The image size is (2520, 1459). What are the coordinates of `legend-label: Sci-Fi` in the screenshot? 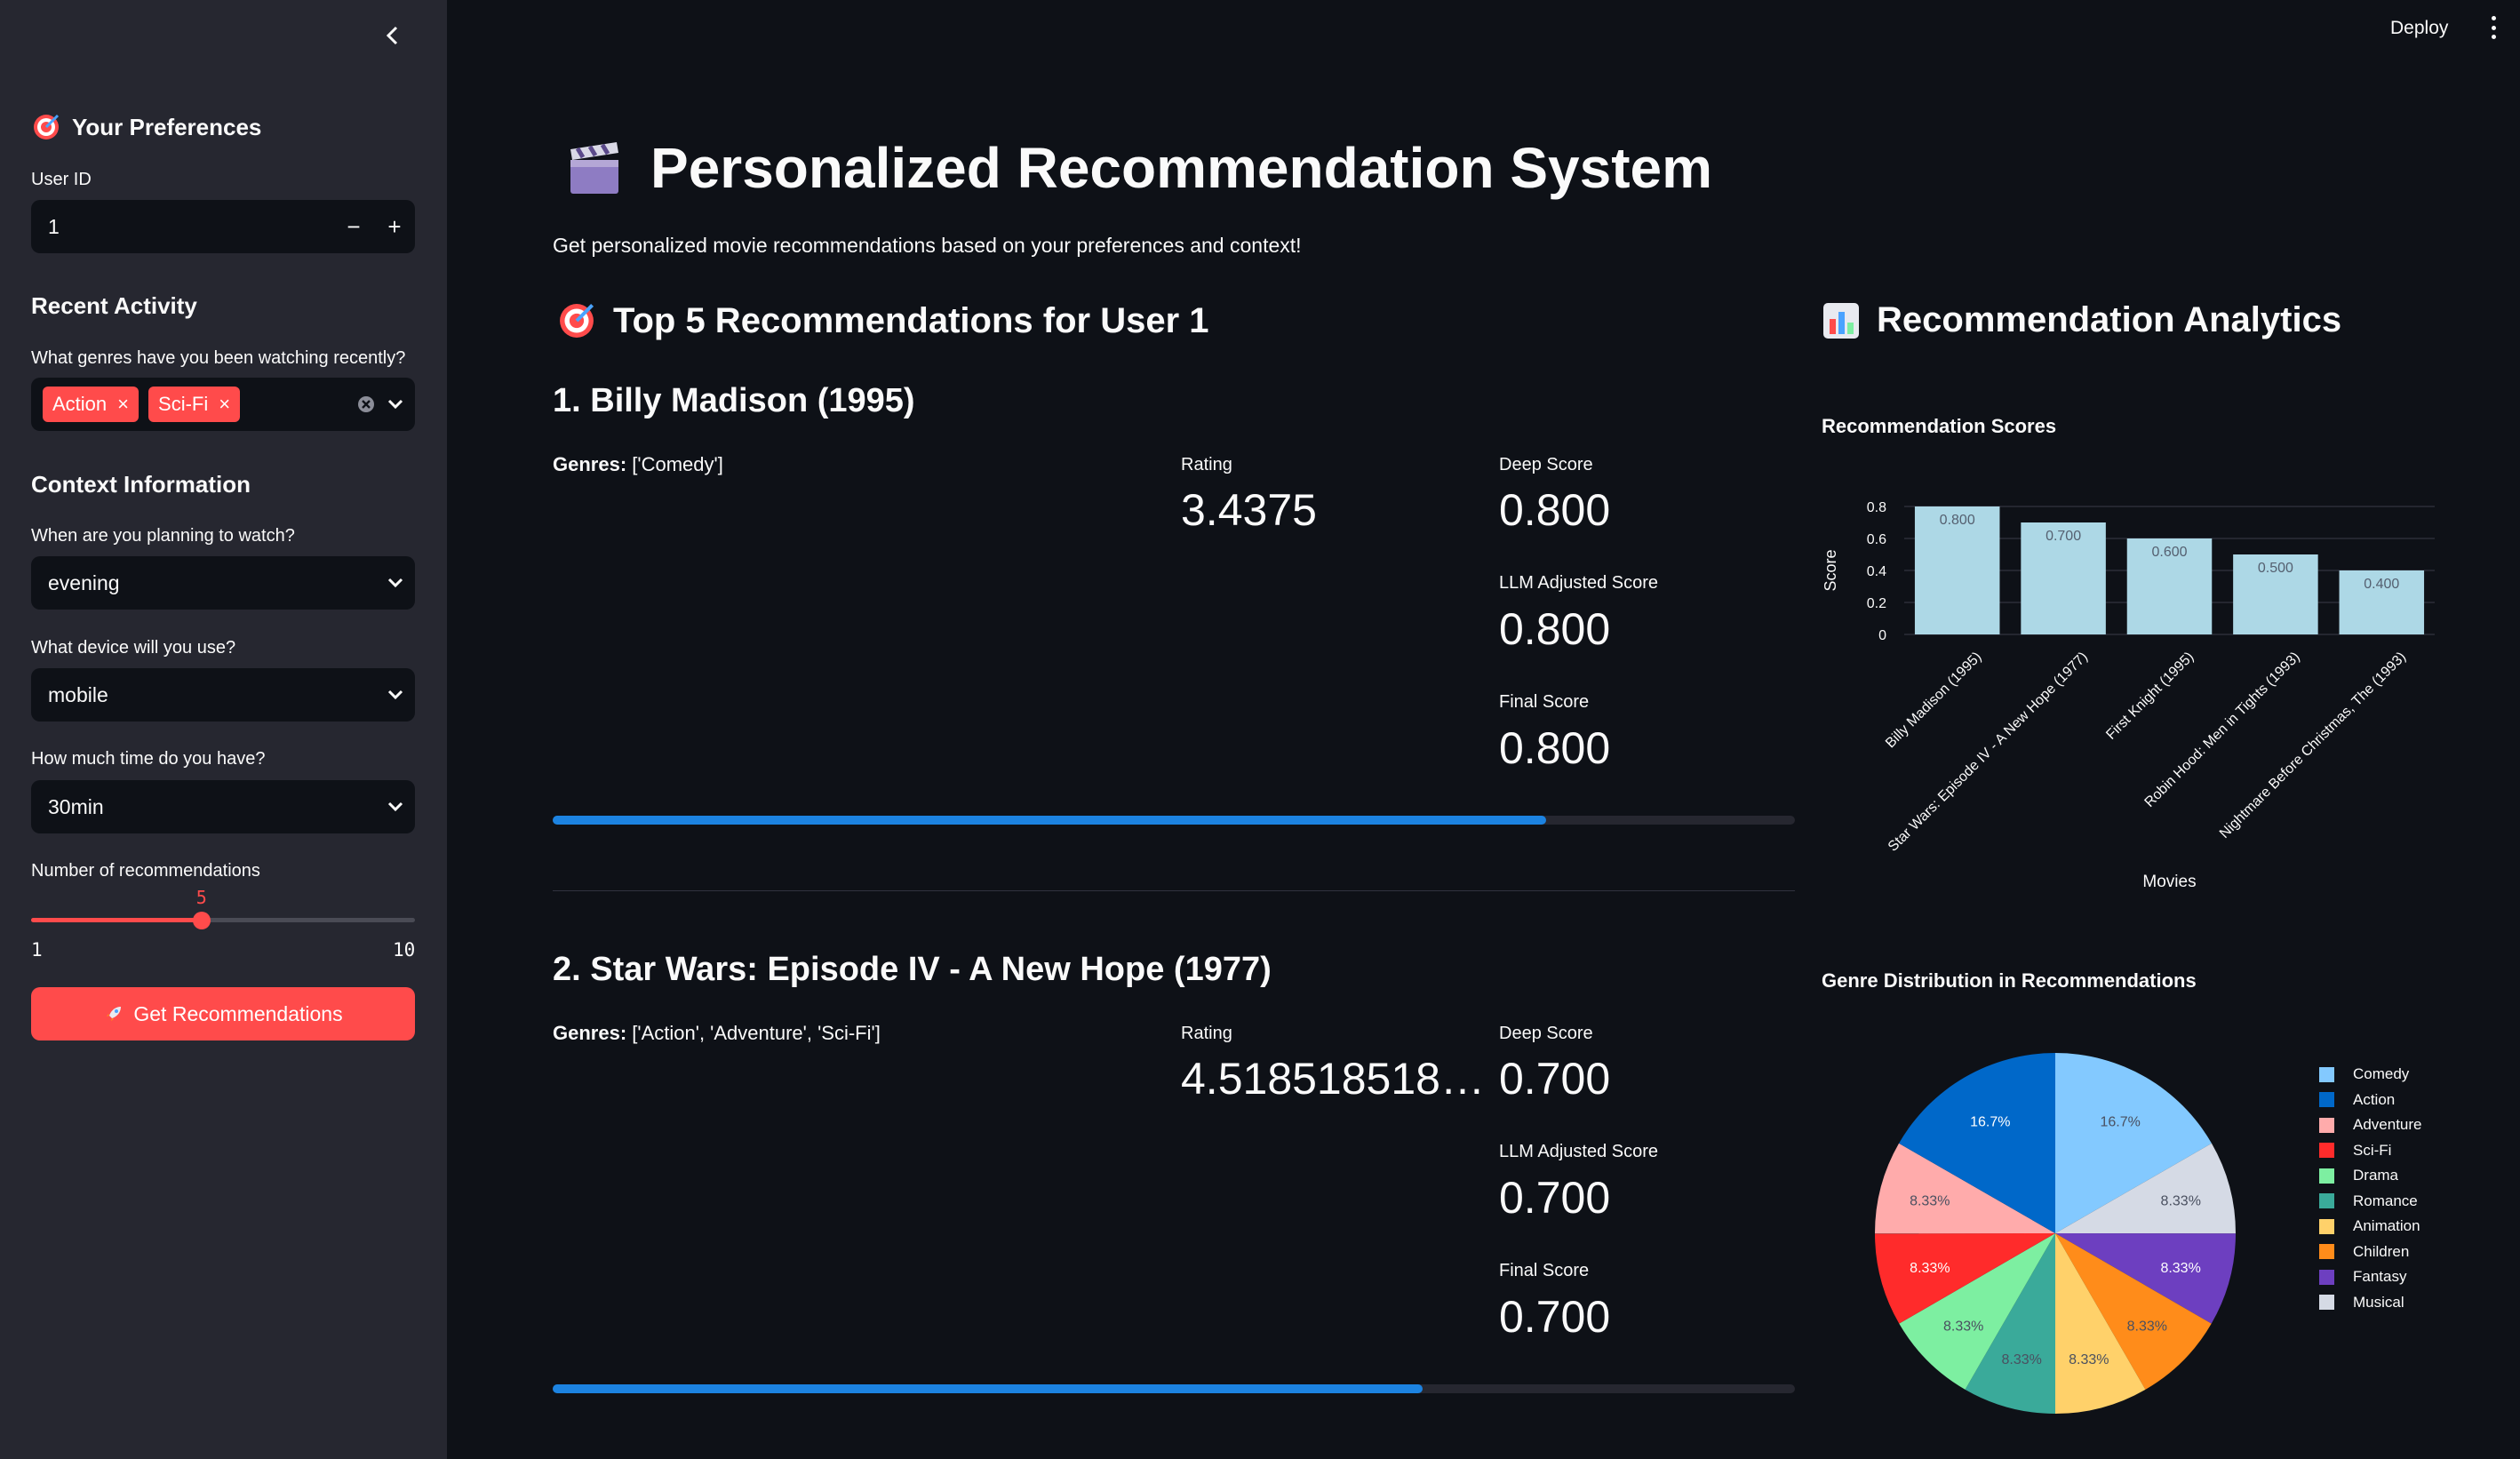 It's located at (2372, 1150).